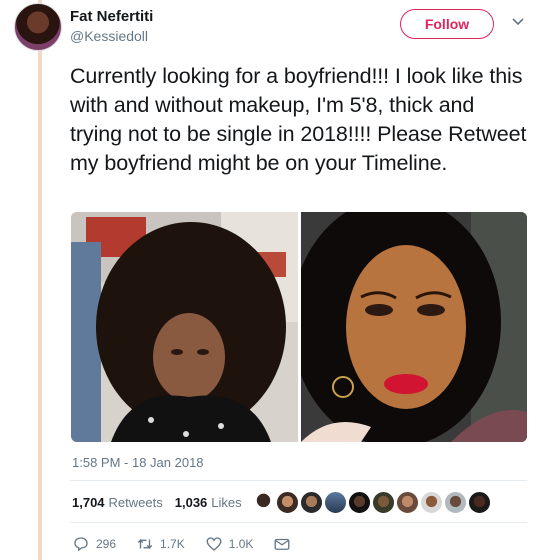  Describe the element at coordinates (191, 502) in the screenshot. I see `likes-count: 1,036` at that location.